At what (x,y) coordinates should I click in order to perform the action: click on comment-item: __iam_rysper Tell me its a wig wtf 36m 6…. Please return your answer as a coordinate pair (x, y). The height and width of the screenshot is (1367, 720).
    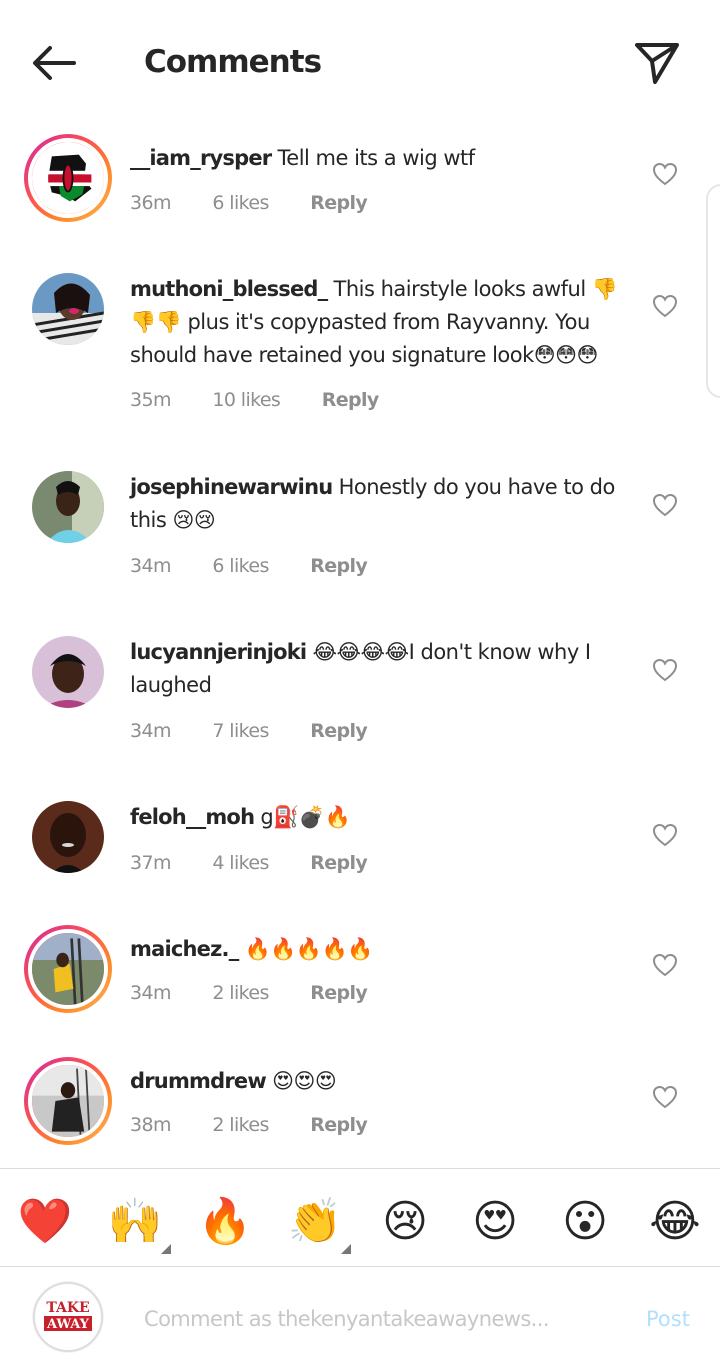
    Looking at the image, I should click on (360, 189).